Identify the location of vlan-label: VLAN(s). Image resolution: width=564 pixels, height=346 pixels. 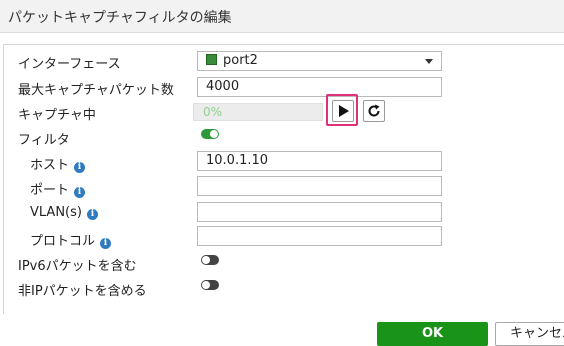
(56, 212).